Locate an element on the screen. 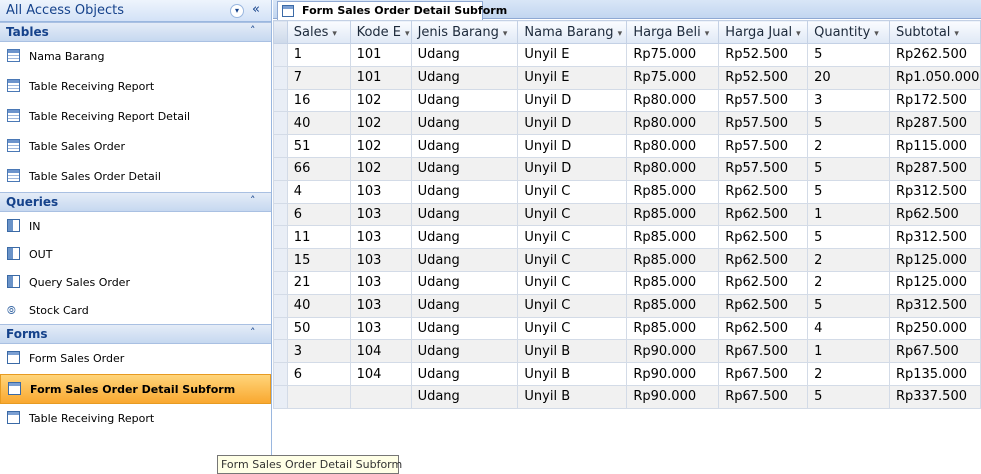 The height and width of the screenshot is (474, 981). table-row: Udang Unyil B Rp90.000 Rp67.500 5 Rp337.500 is located at coordinates (627, 396).